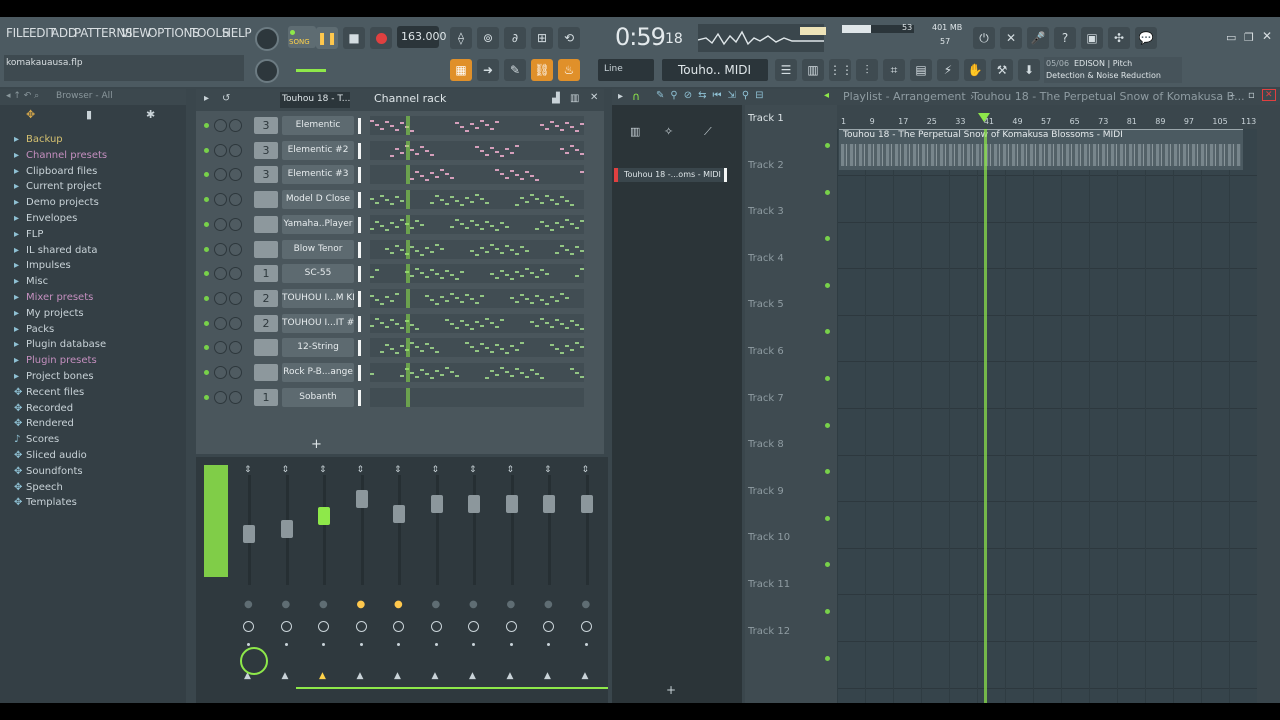 The width and height of the screenshot is (1280, 720). I want to click on browser-item-backup: ▸ Backup, so click(38, 139).